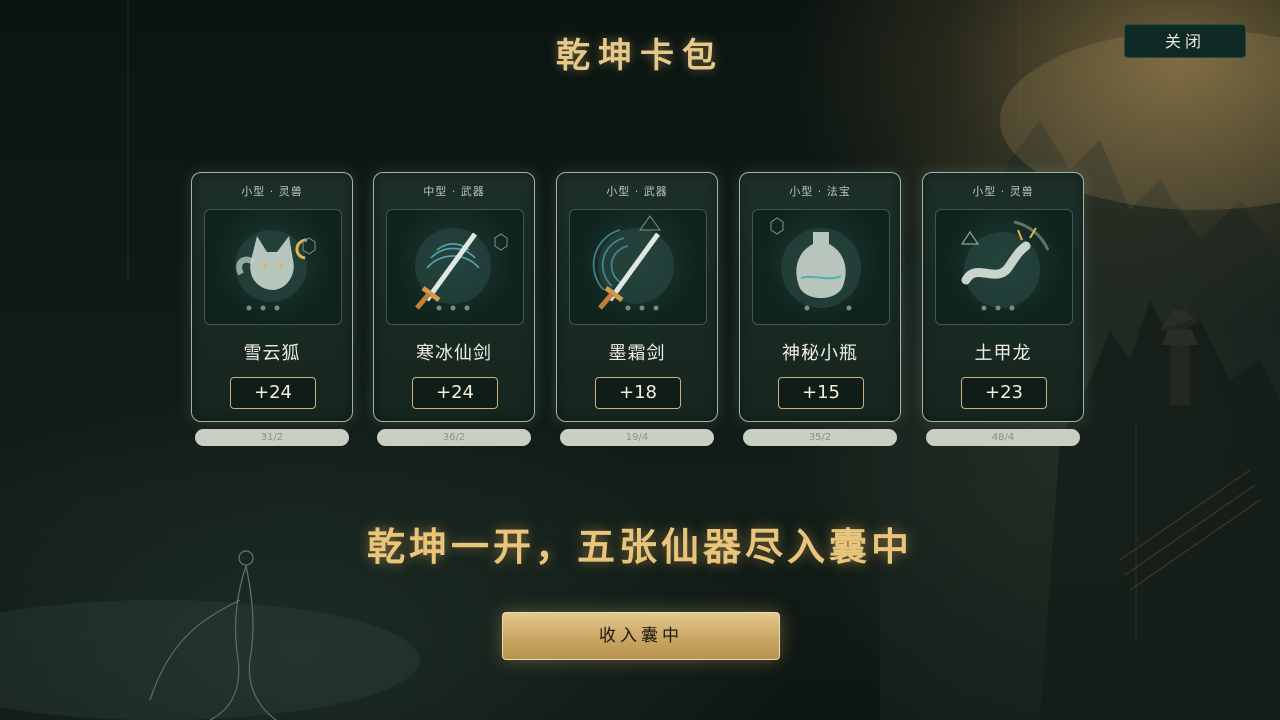  I want to click on card-name: 墨霜剑, so click(637, 353).